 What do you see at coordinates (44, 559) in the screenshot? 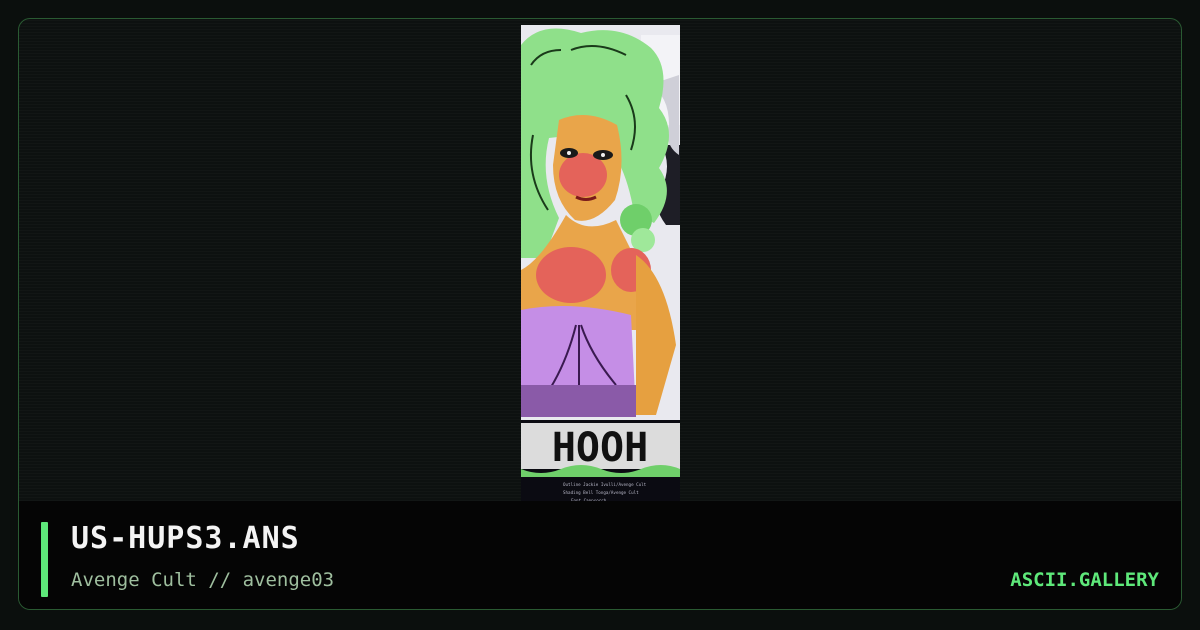
I see `accent-bar` at bounding box center [44, 559].